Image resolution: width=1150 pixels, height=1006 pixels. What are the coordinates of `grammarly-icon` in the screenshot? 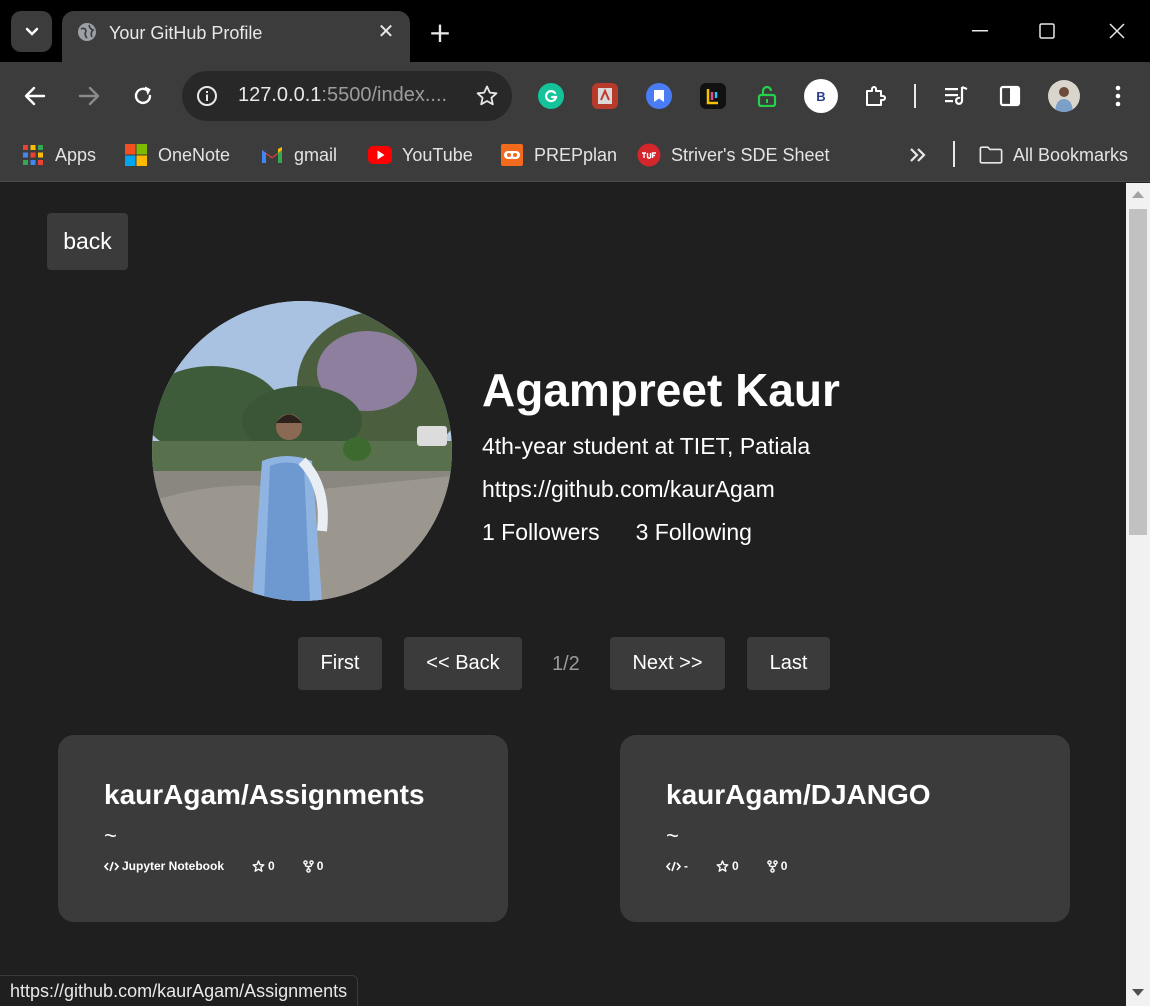 It's located at (551, 96).